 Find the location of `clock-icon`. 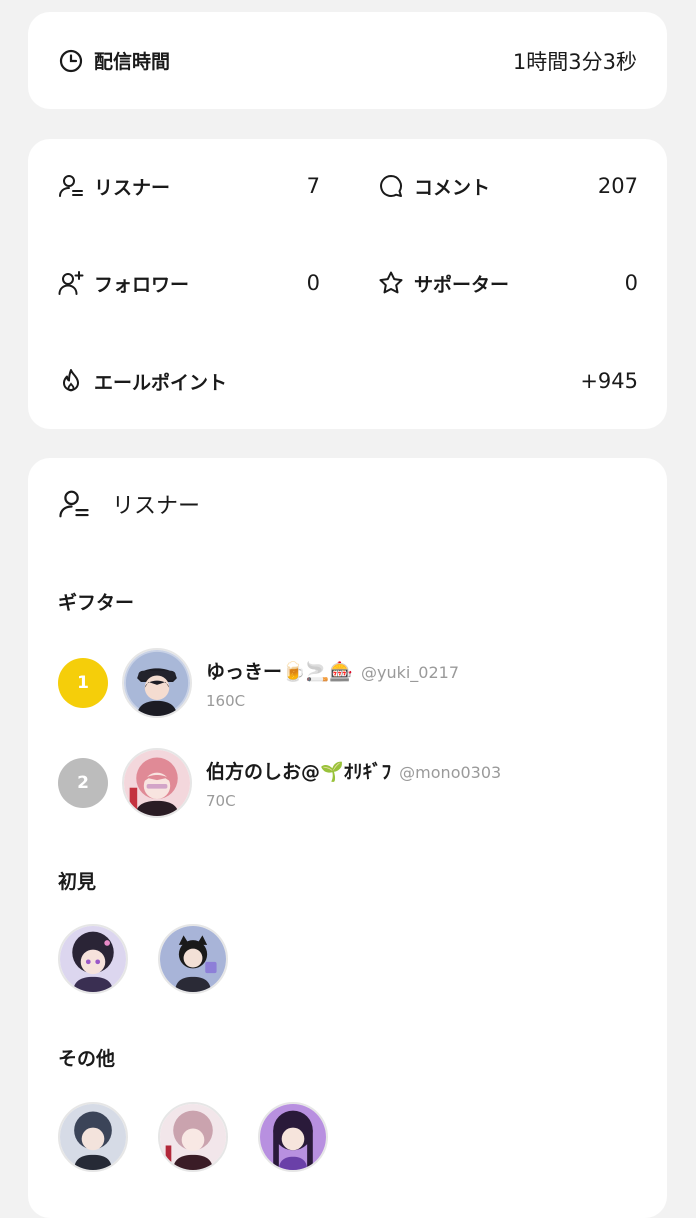

clock-icon is located at coordinates (71, 61).